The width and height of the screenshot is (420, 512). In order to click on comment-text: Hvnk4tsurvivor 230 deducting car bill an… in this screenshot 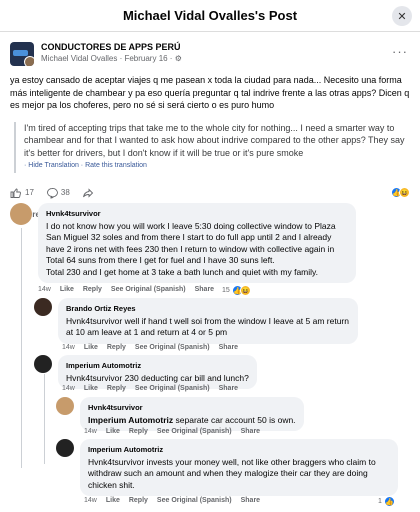, I will do `click(157, 377)`.